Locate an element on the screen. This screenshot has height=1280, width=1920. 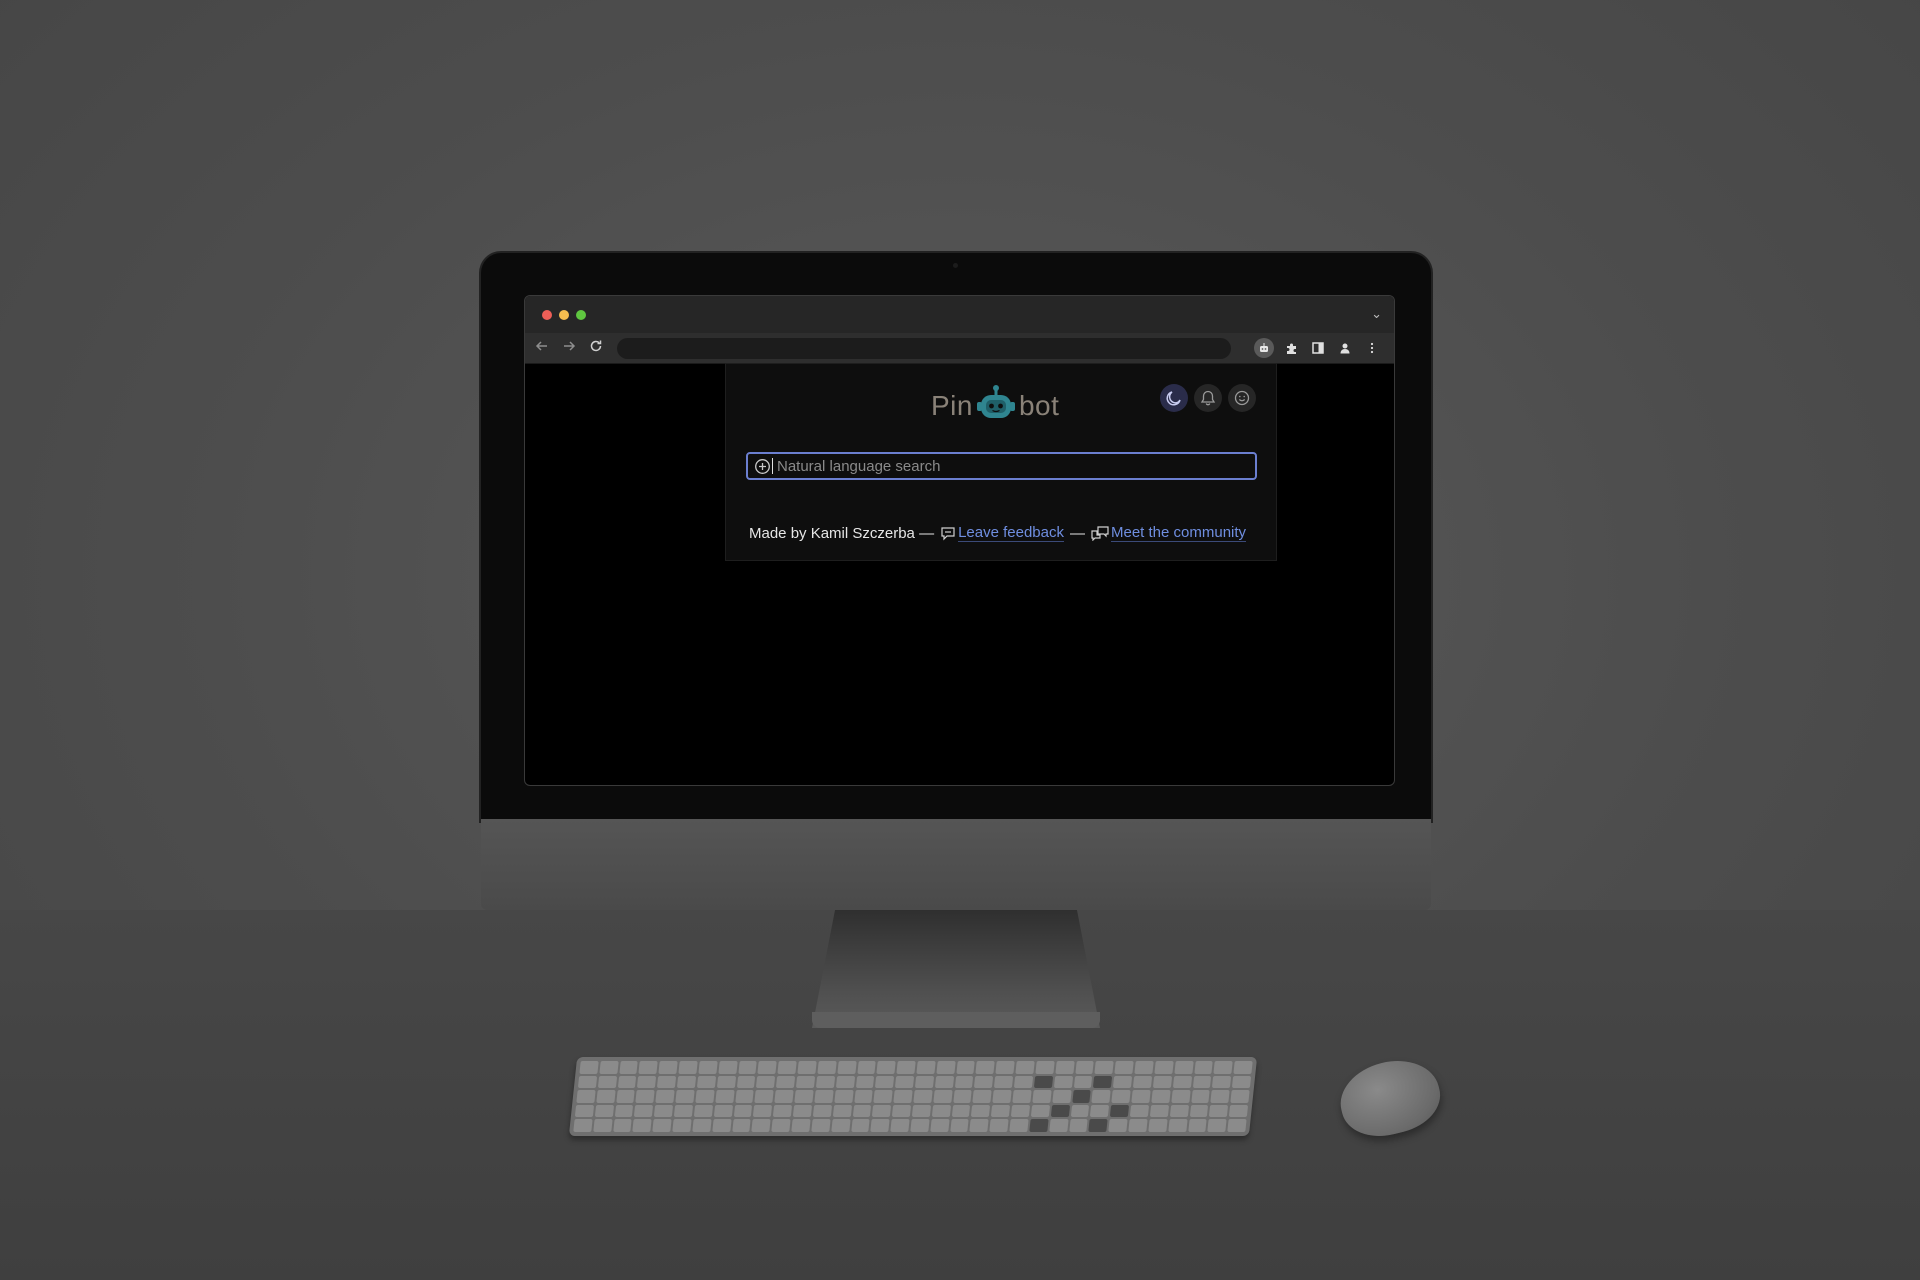
leave-feedback-link: Leave feedback is located at coordinates (1011, 533).